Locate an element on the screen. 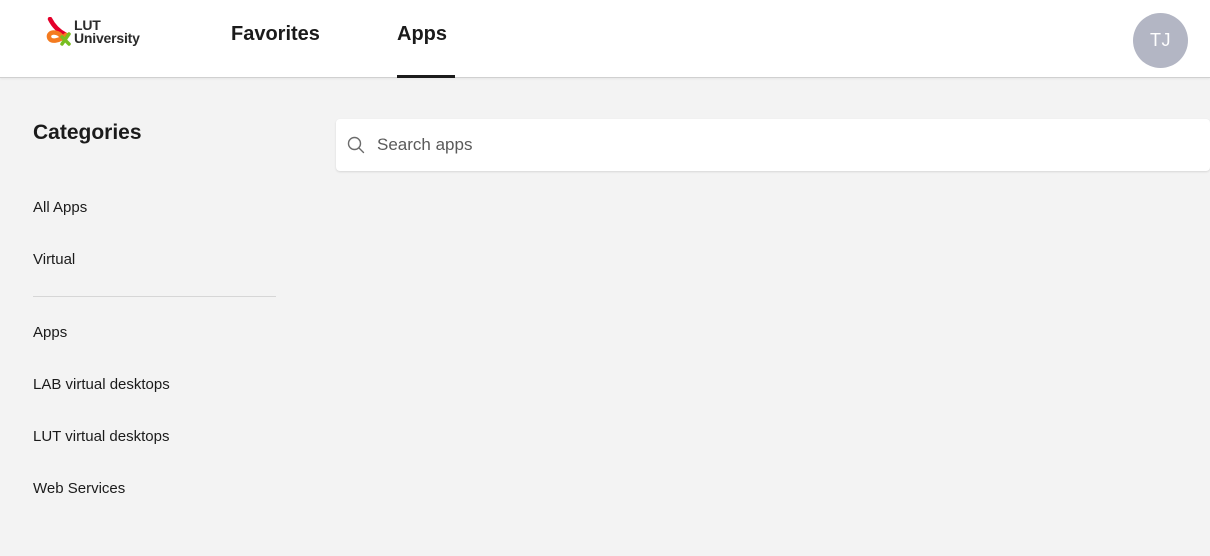 The height and width of the screenshot is (556, 1210). categories-heading: Categories is located at coordinates (87, 132).